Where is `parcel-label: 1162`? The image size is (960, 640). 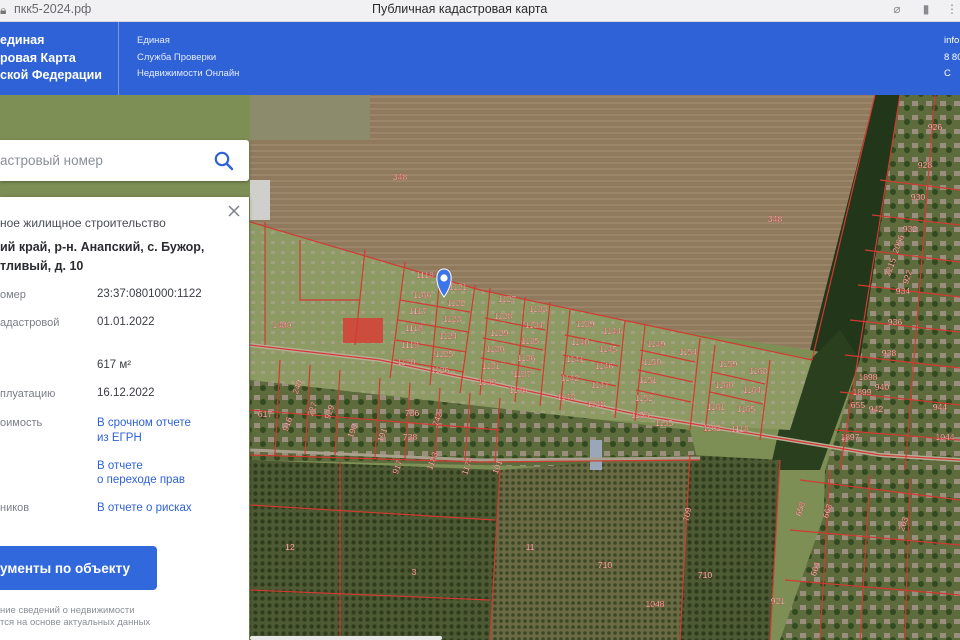 parcel-label: 1162 is located at coordinates (712, 428).